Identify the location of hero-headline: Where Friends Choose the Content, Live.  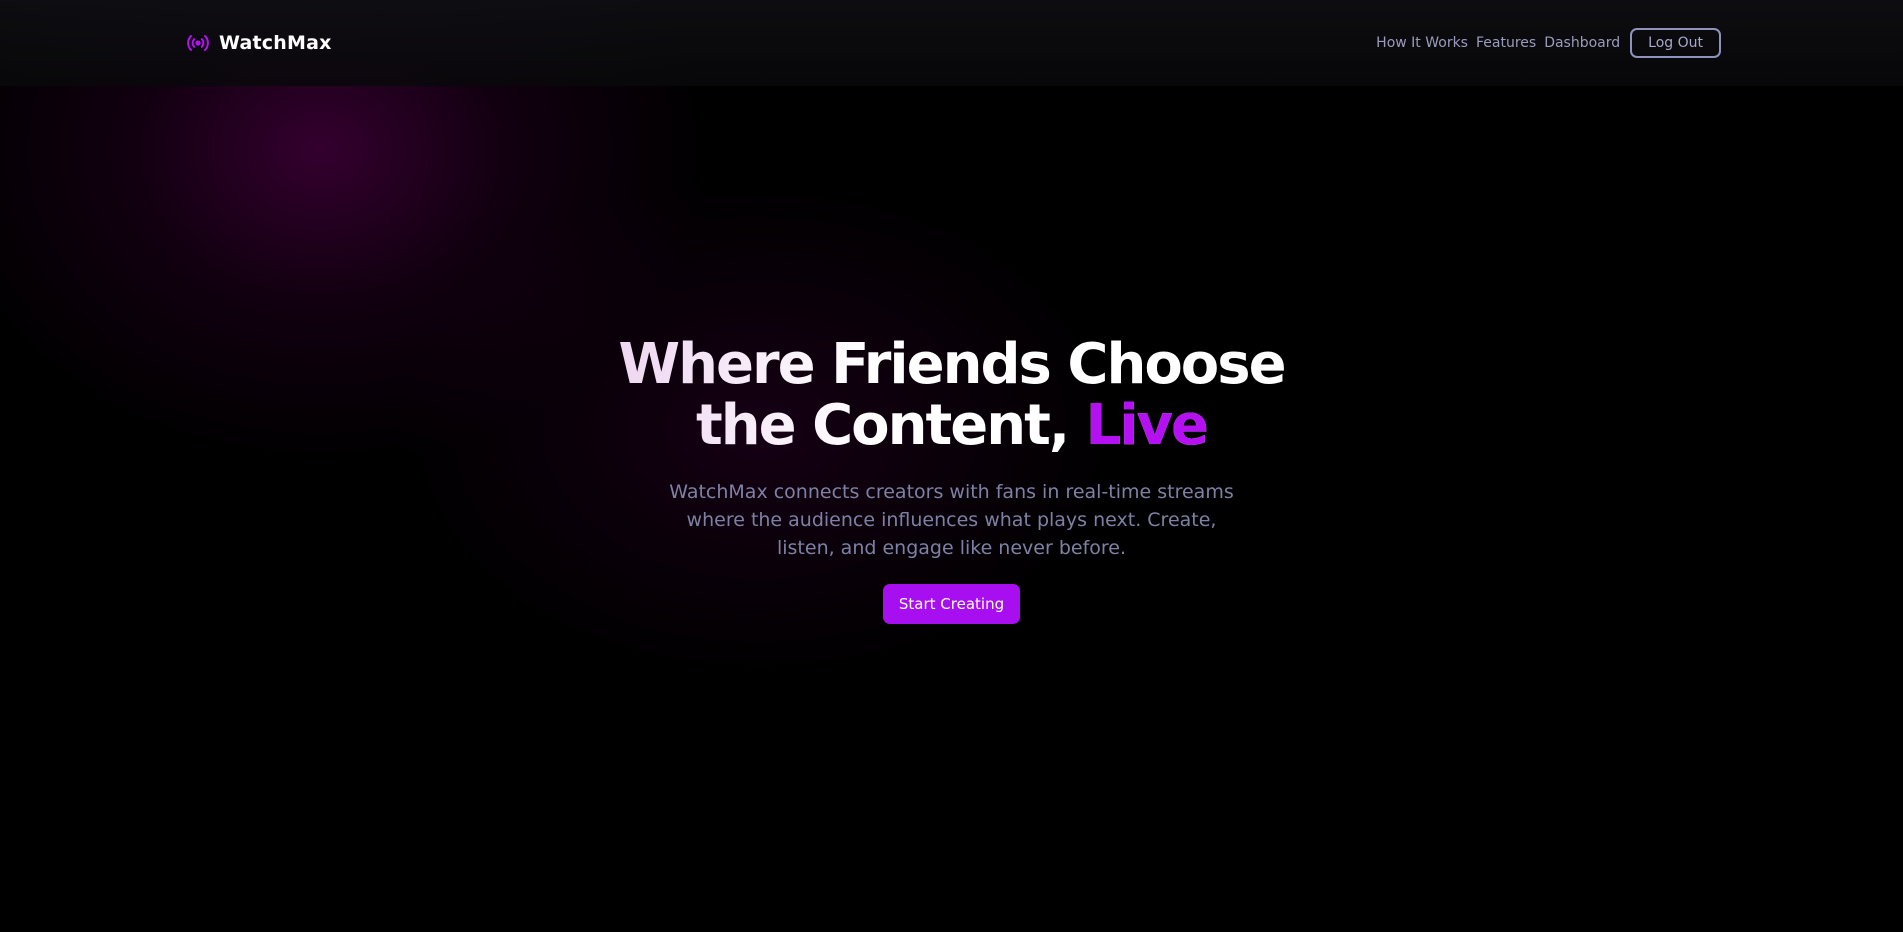
(952, 395).